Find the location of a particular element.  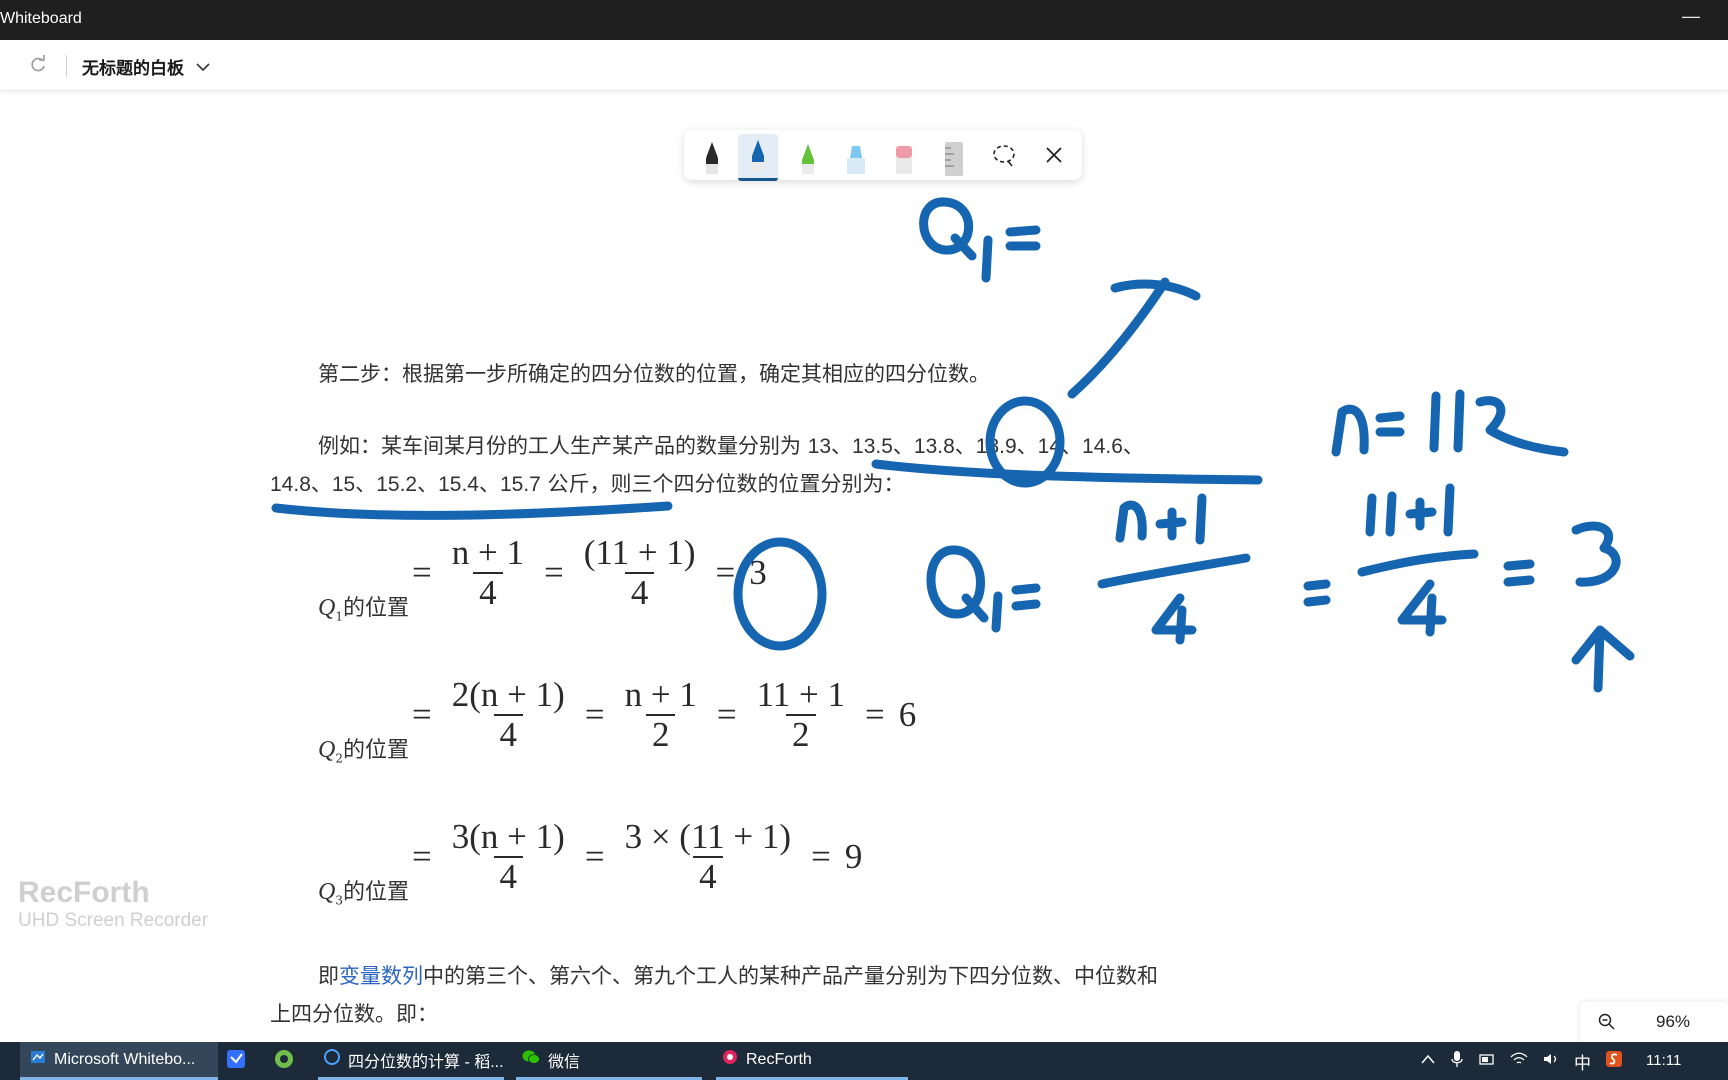

minimize-button: — is located at coordinates (1691, 16).